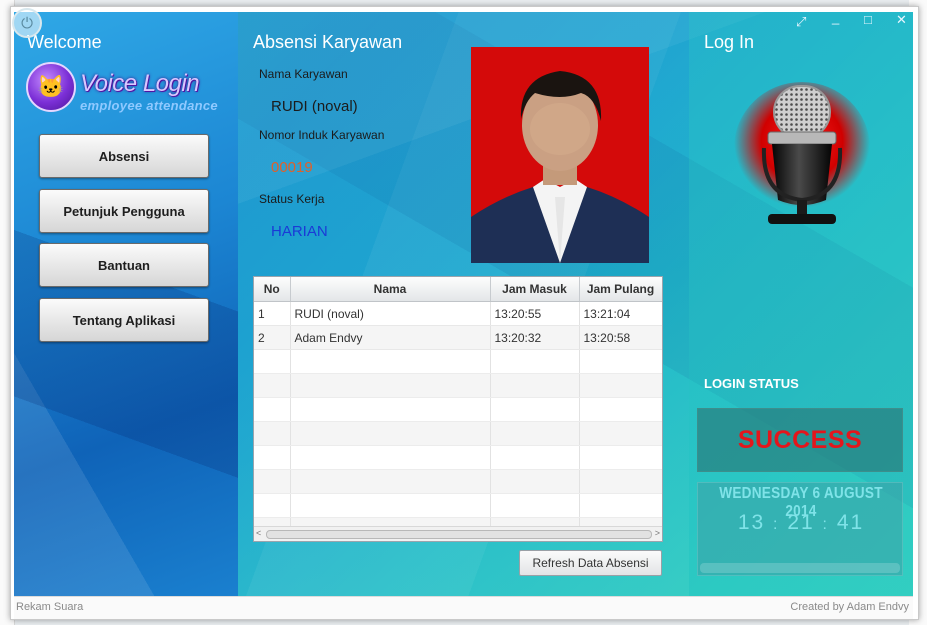  What do you see at coordinates (868, 19) in the screenshot?
I see `maximize-button: □` at bounding box center [868, 19].